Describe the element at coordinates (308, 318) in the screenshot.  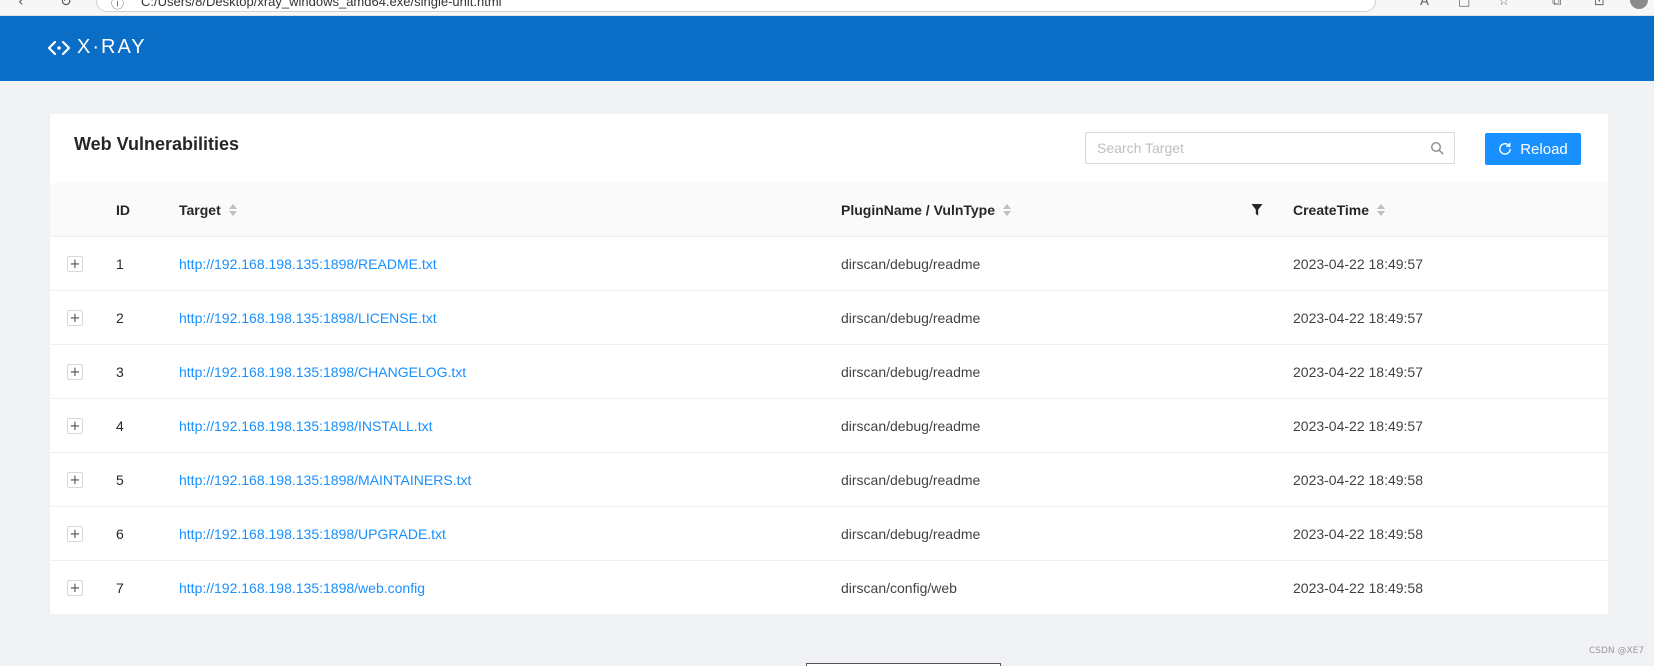
I see `target-link: http://192.168.198.135:1898/LICENSE.txt` at that location.